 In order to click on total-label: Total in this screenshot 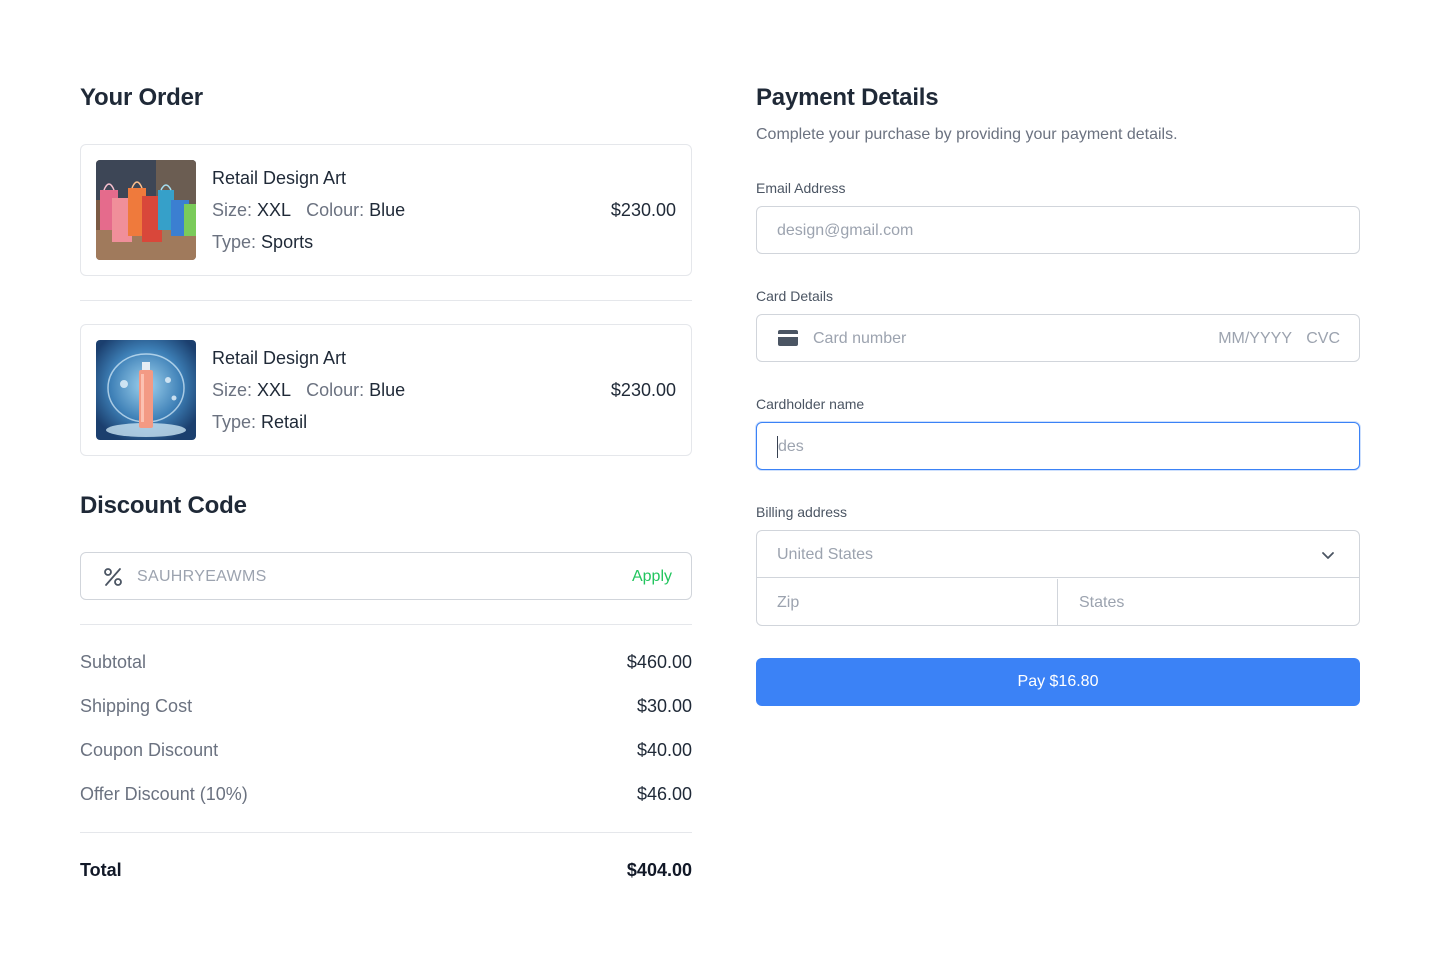, I will do `click(101, 870)`.